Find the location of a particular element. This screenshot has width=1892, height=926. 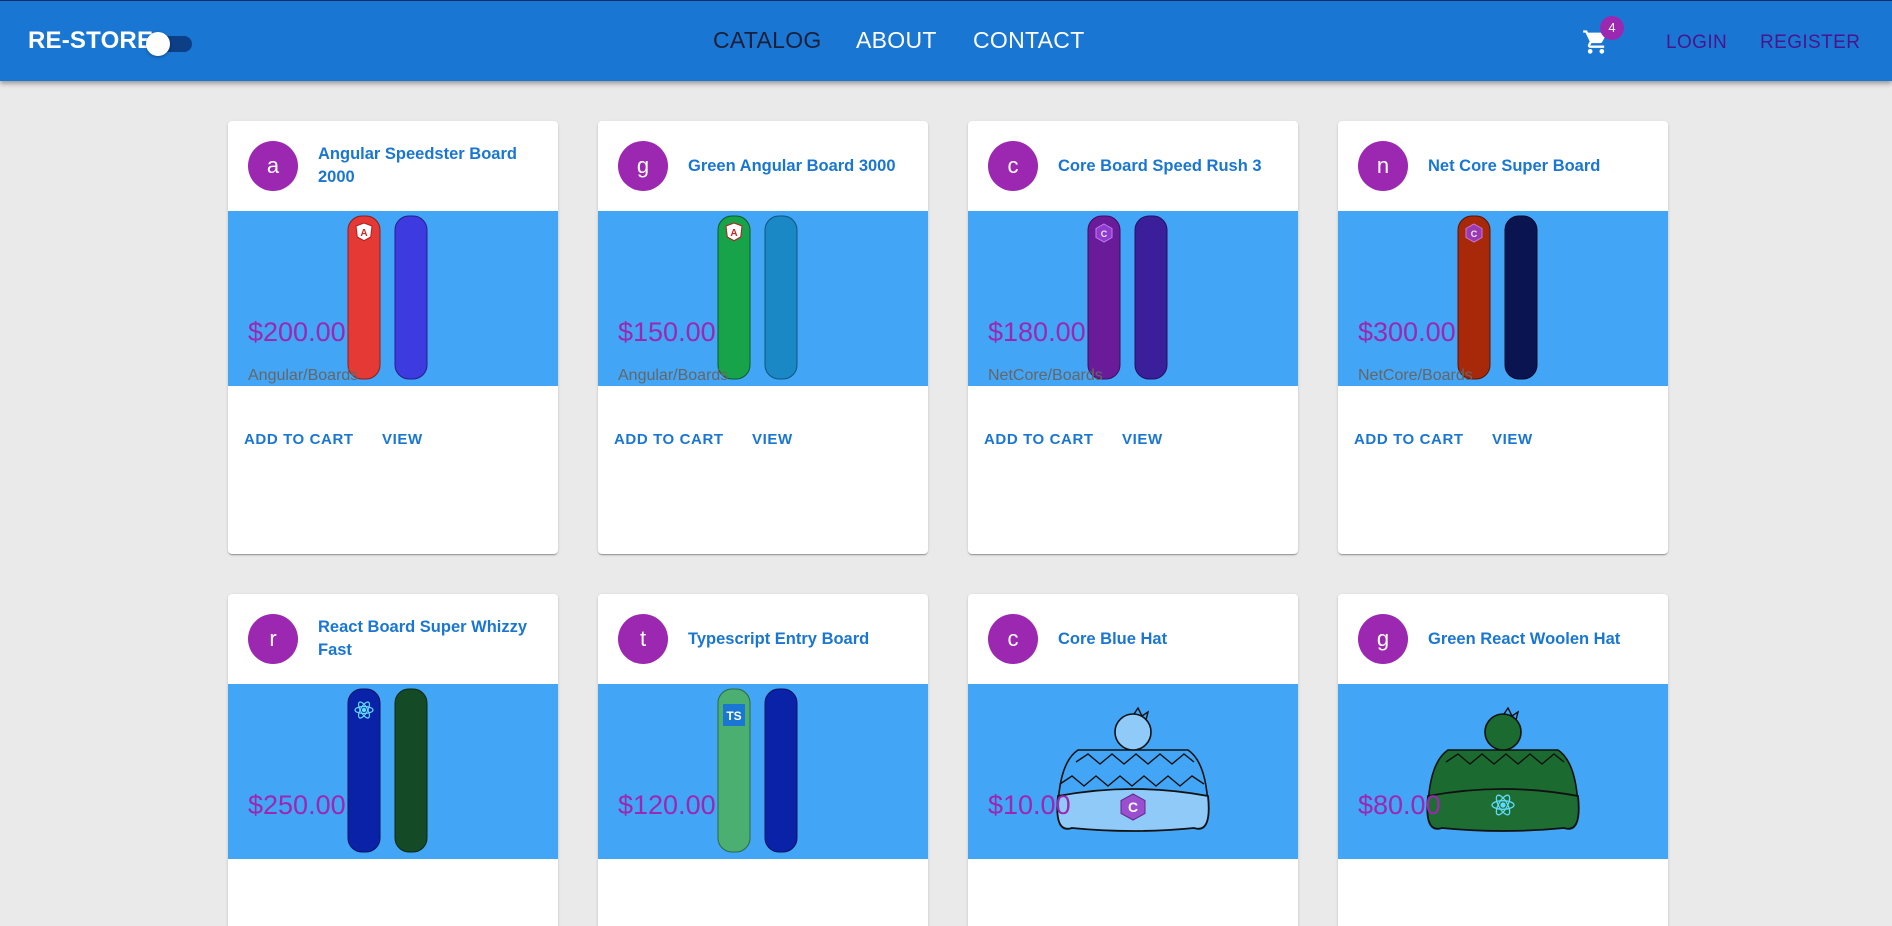

card-header: a Angular Speedster Board 2000 is located at coordinates (393, 166).